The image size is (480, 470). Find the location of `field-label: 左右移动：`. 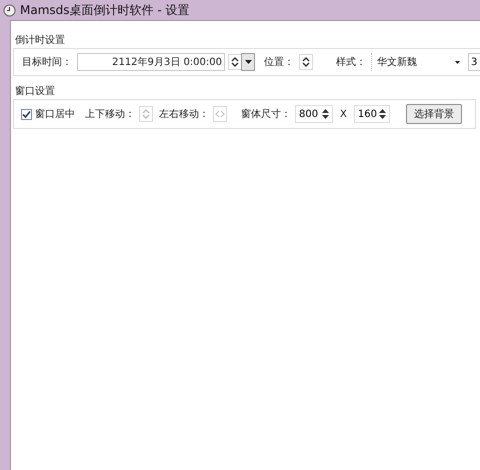

field-label: 左右移动： is located at coordinates (184, 115).